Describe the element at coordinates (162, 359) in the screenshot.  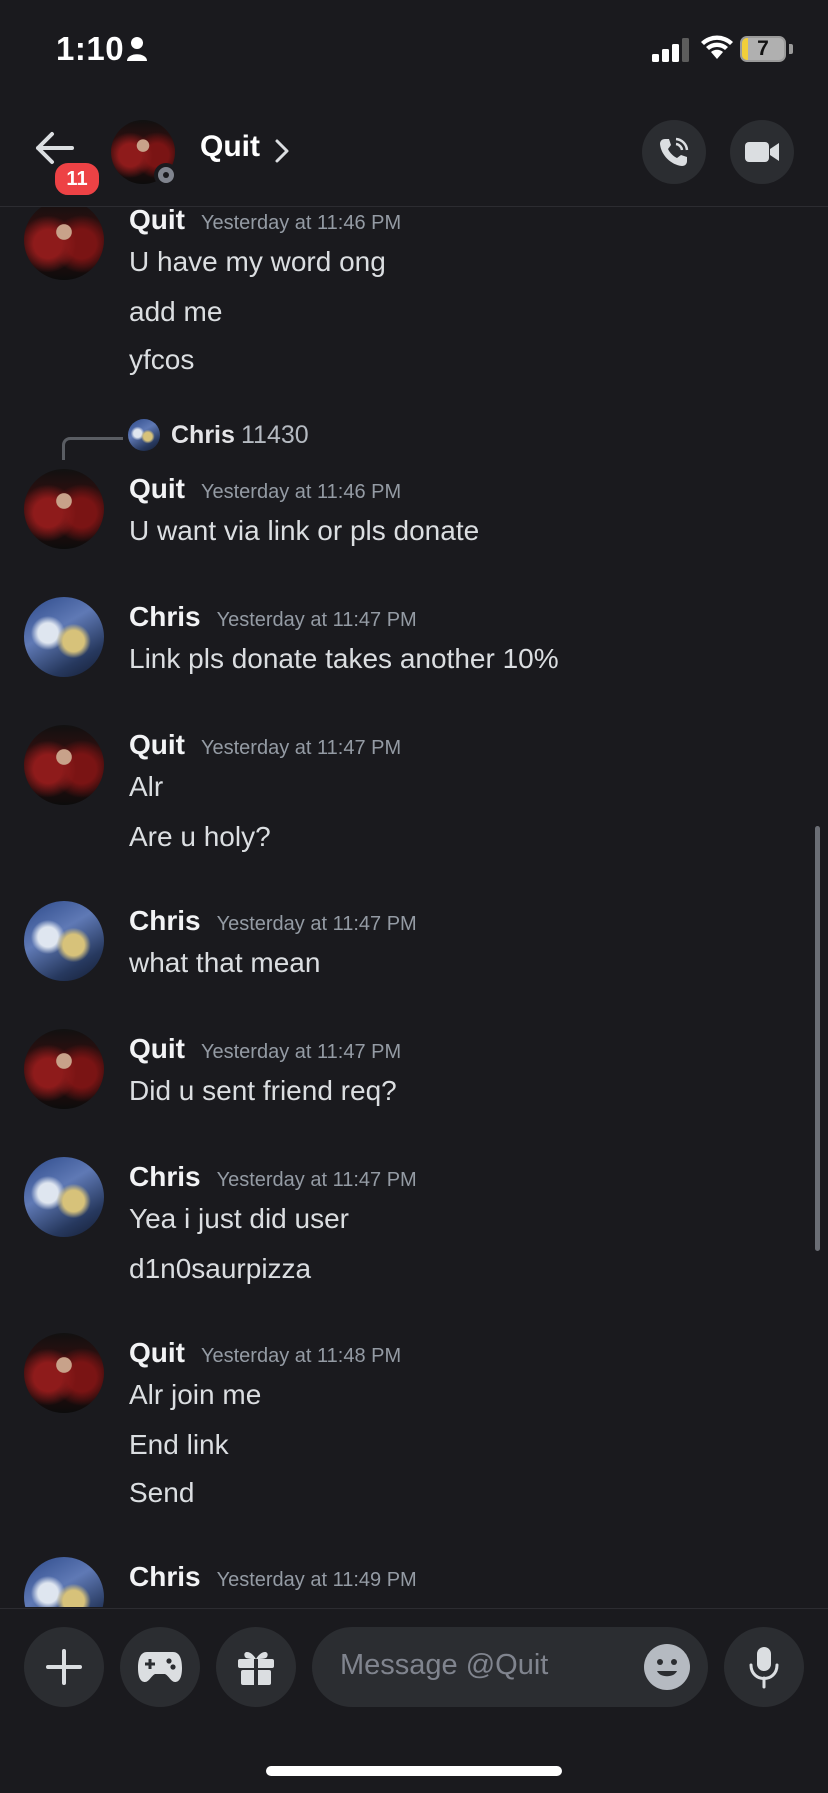
I see `message-text: yfcos` at that location.